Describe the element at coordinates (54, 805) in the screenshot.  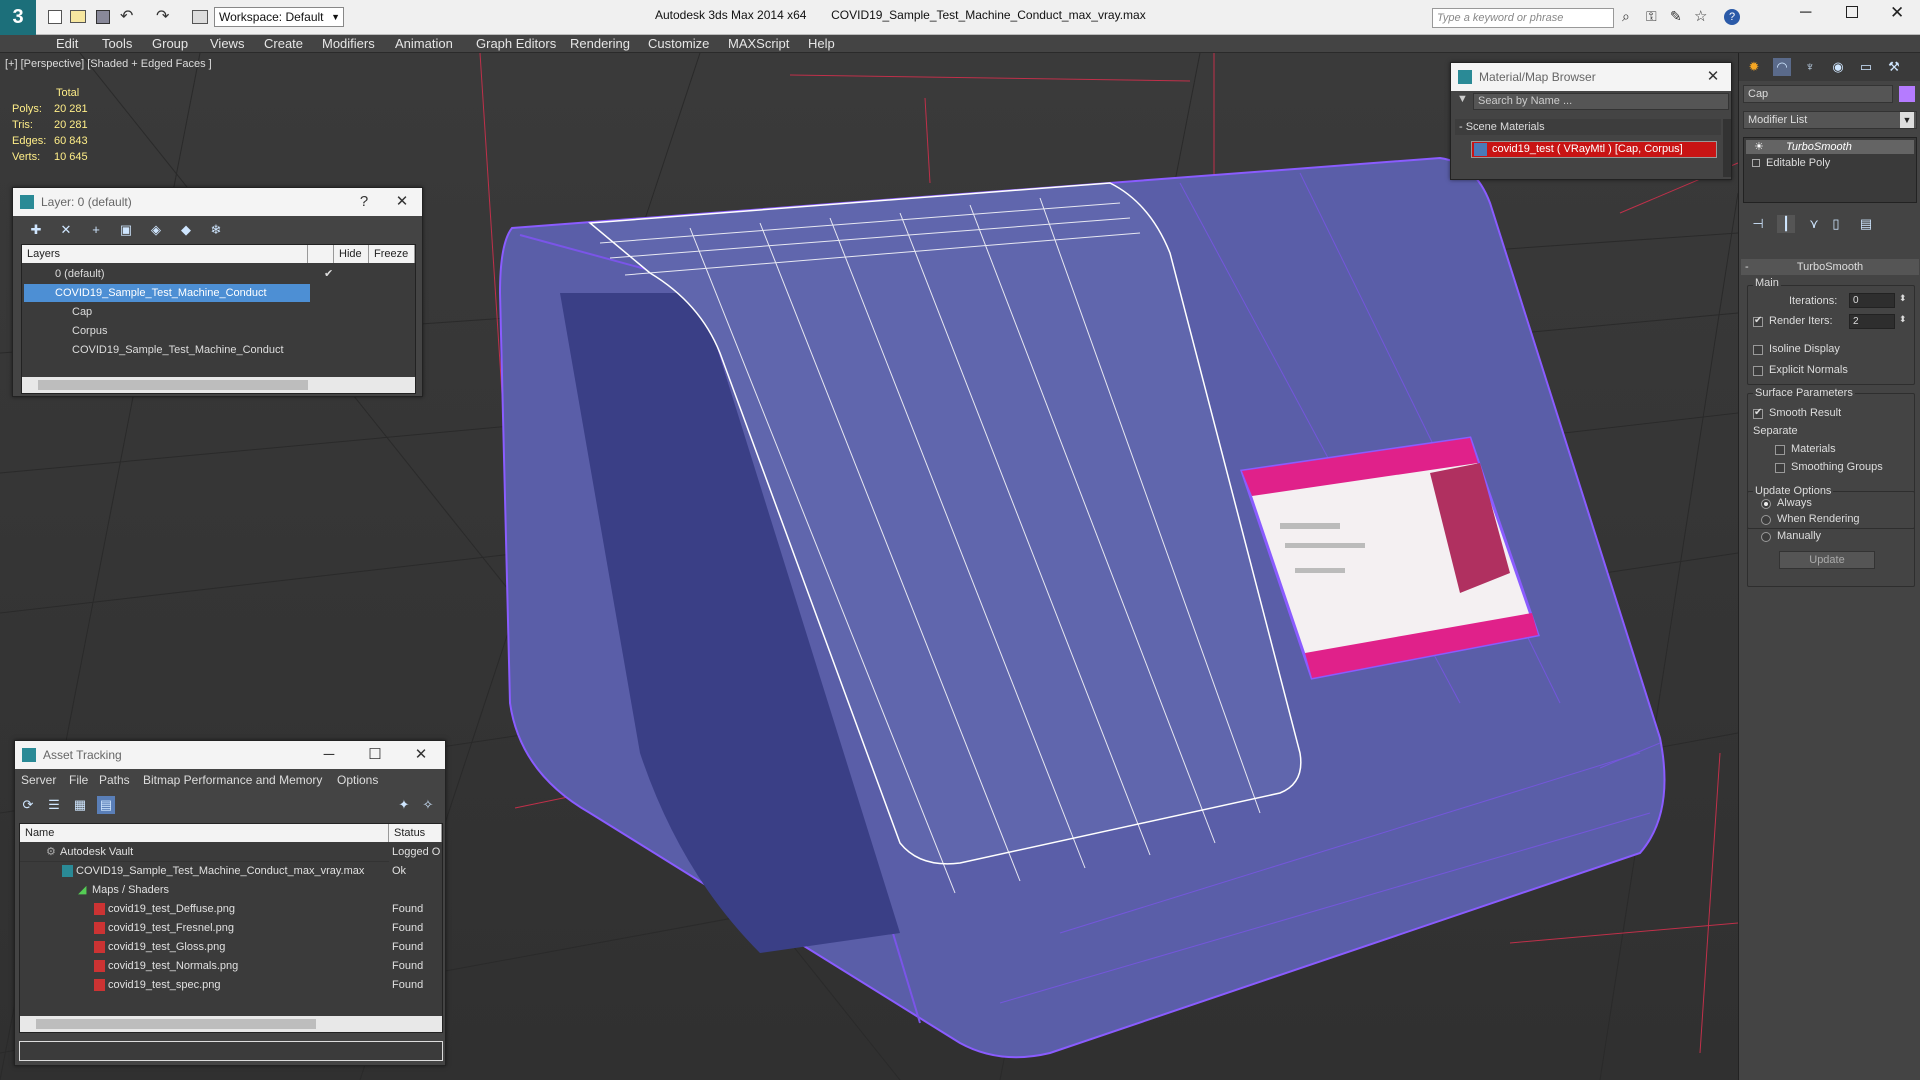
I see `list-view-icon: ☰` at that location.